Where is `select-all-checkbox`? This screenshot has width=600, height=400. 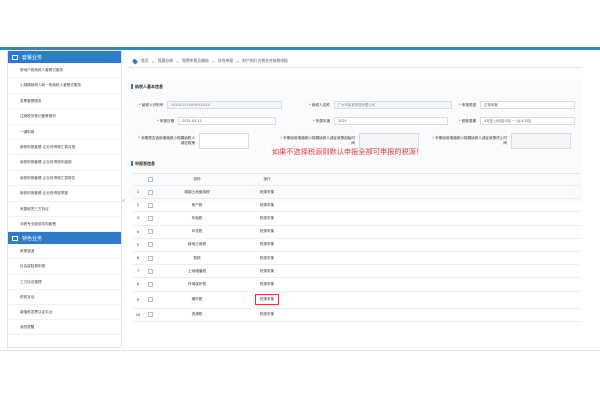
select-all-checkbox is located at coordinates (150, 179).